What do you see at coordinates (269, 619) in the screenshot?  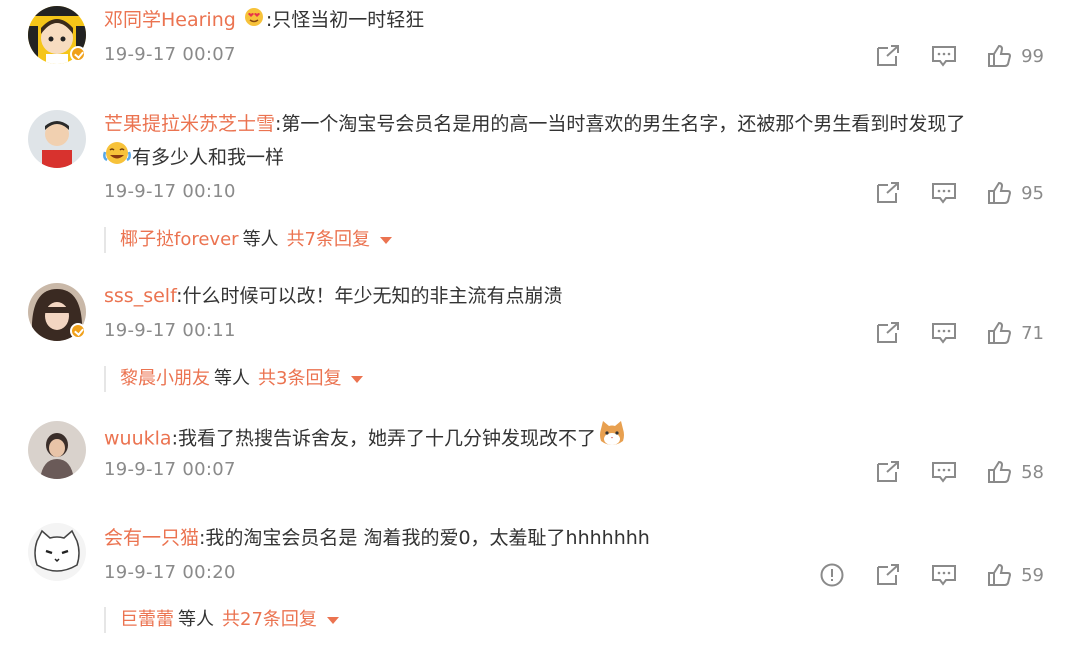 I see `reply-count-link: 共27条回复` at bounding box center [269, 619].